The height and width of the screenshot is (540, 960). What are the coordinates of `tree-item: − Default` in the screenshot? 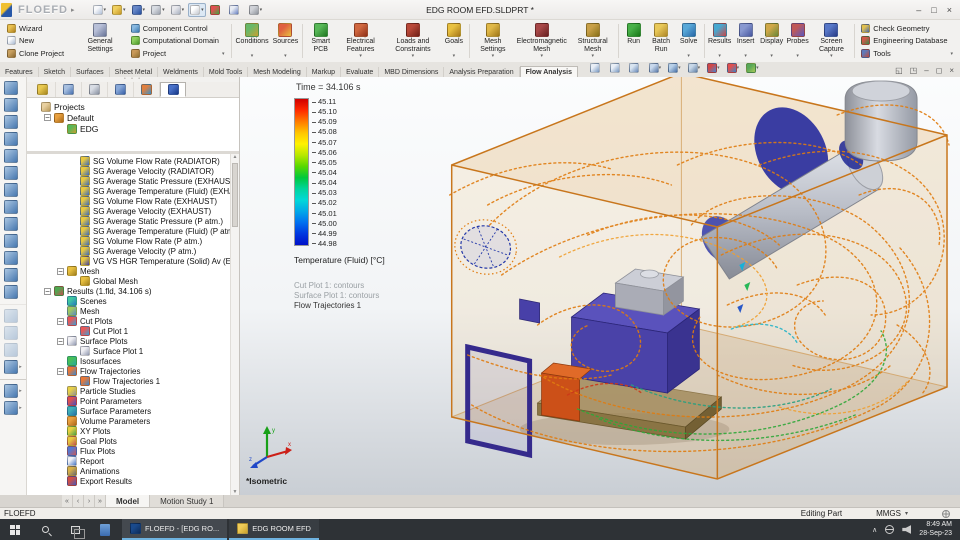 It's located at (133, 117).